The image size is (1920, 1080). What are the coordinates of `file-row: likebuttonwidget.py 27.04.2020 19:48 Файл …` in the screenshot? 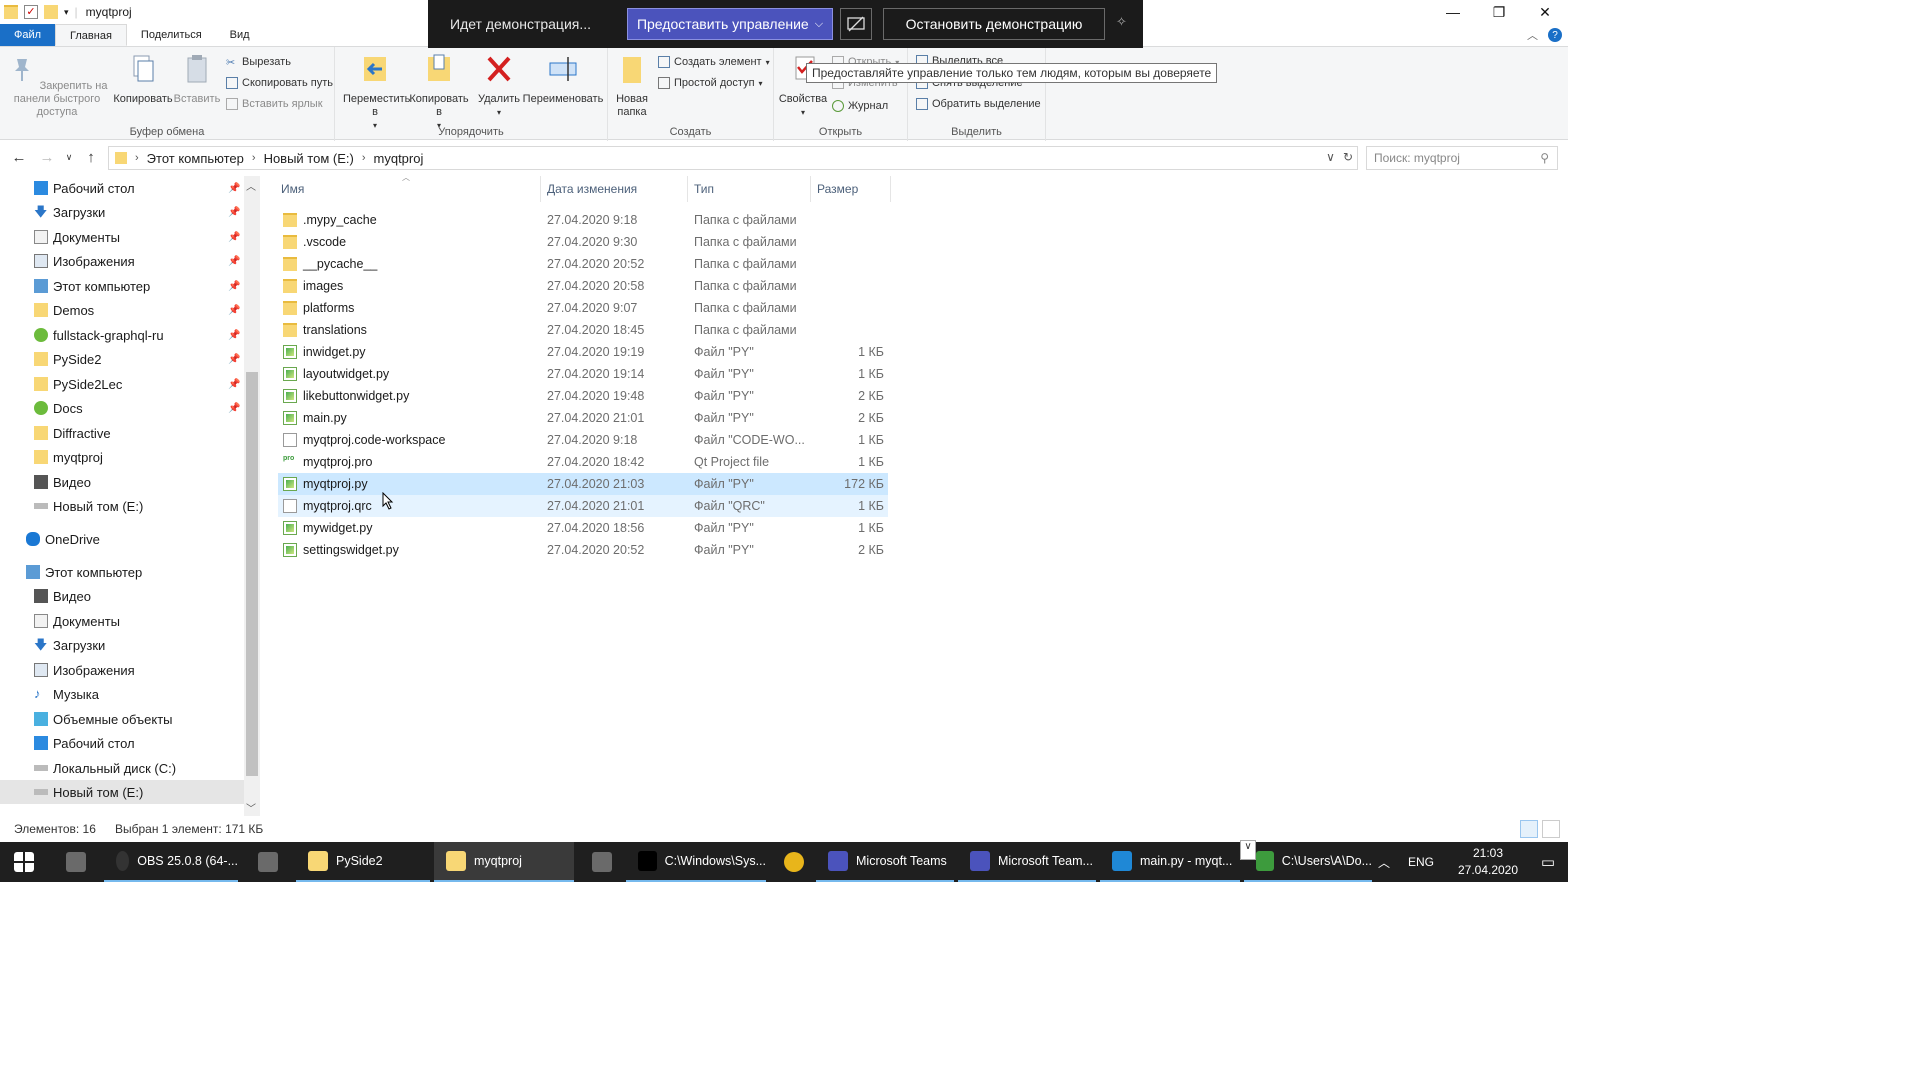 It's located at (583, 396).